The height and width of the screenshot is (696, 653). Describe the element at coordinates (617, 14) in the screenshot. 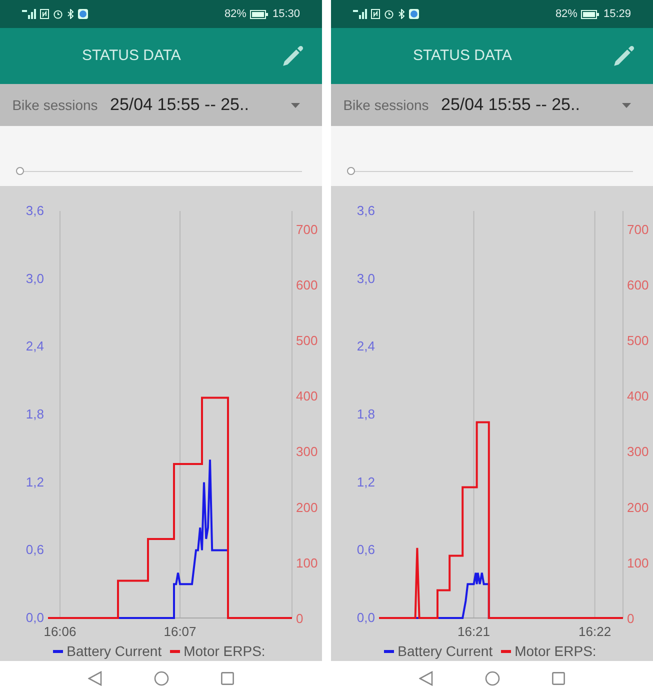

I see `clock: 15:29` at that location.